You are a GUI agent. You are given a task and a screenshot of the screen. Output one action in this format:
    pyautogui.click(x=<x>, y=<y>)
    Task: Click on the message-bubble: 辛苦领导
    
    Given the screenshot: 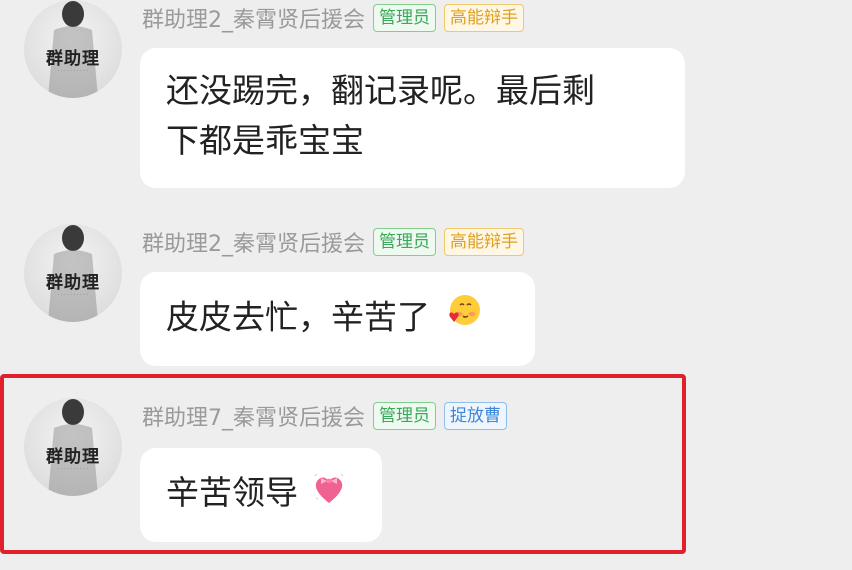 What is the action you would take?
    pyautogui.click(x=261, y=495)
    